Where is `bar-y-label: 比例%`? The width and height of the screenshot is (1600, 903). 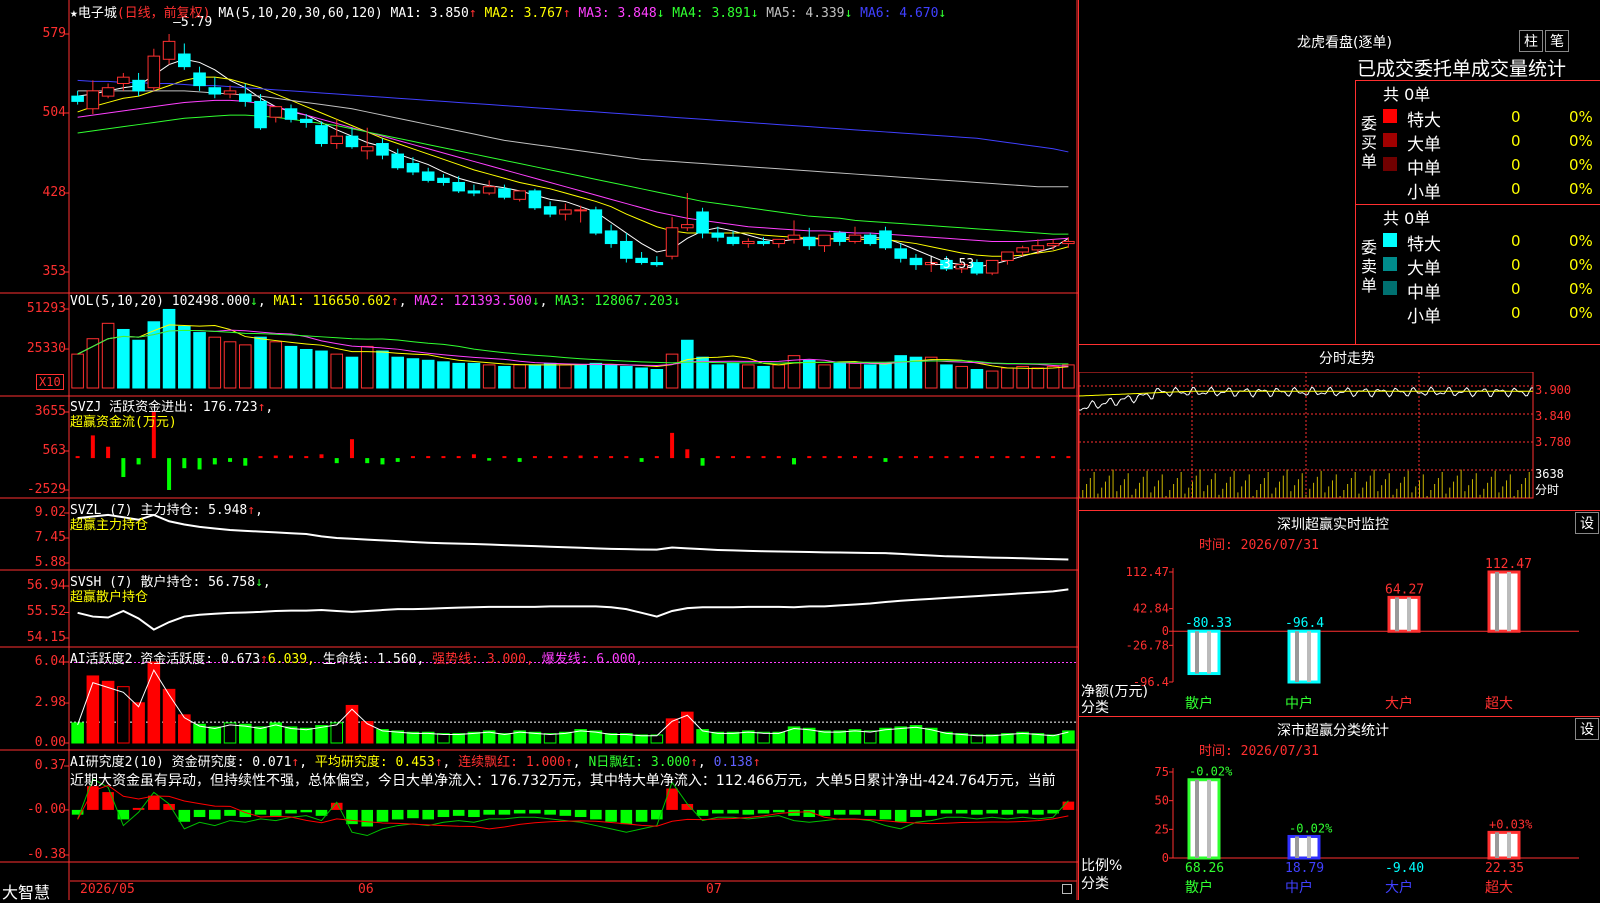 bar-y-label: 比例% is located at coordinates (1101, 866).